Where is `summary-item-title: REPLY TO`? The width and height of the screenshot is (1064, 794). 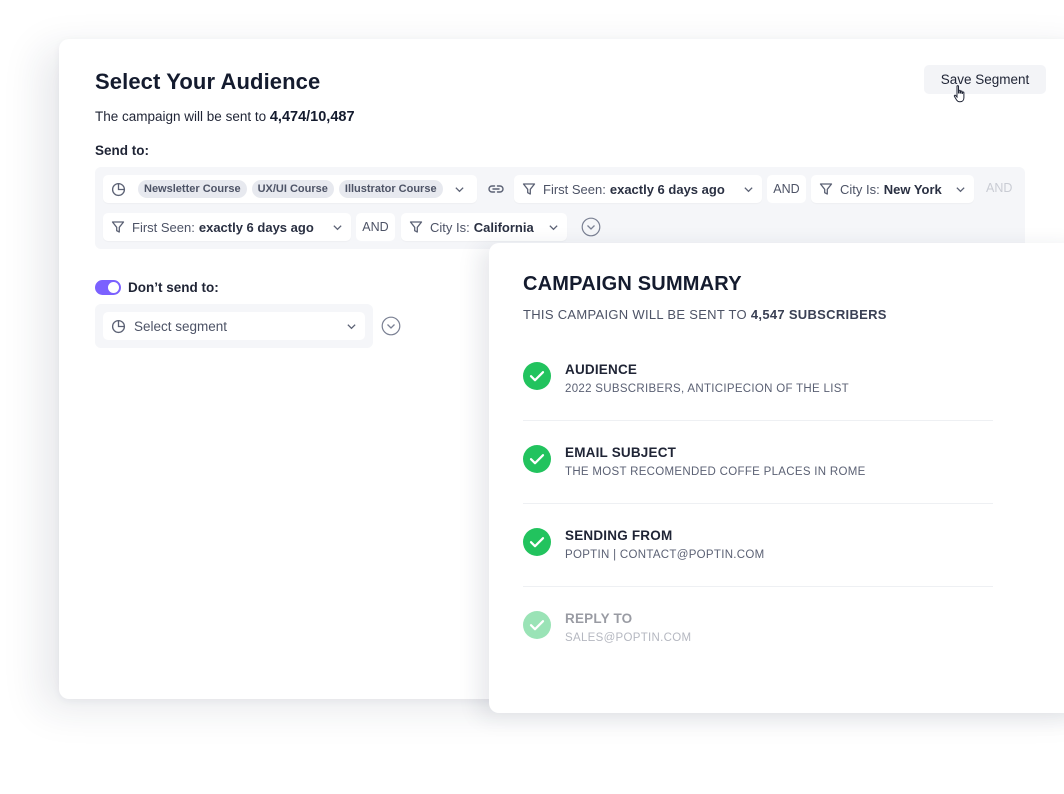 summary-item-title: REPLY TO is located at coordinates (599, 618).